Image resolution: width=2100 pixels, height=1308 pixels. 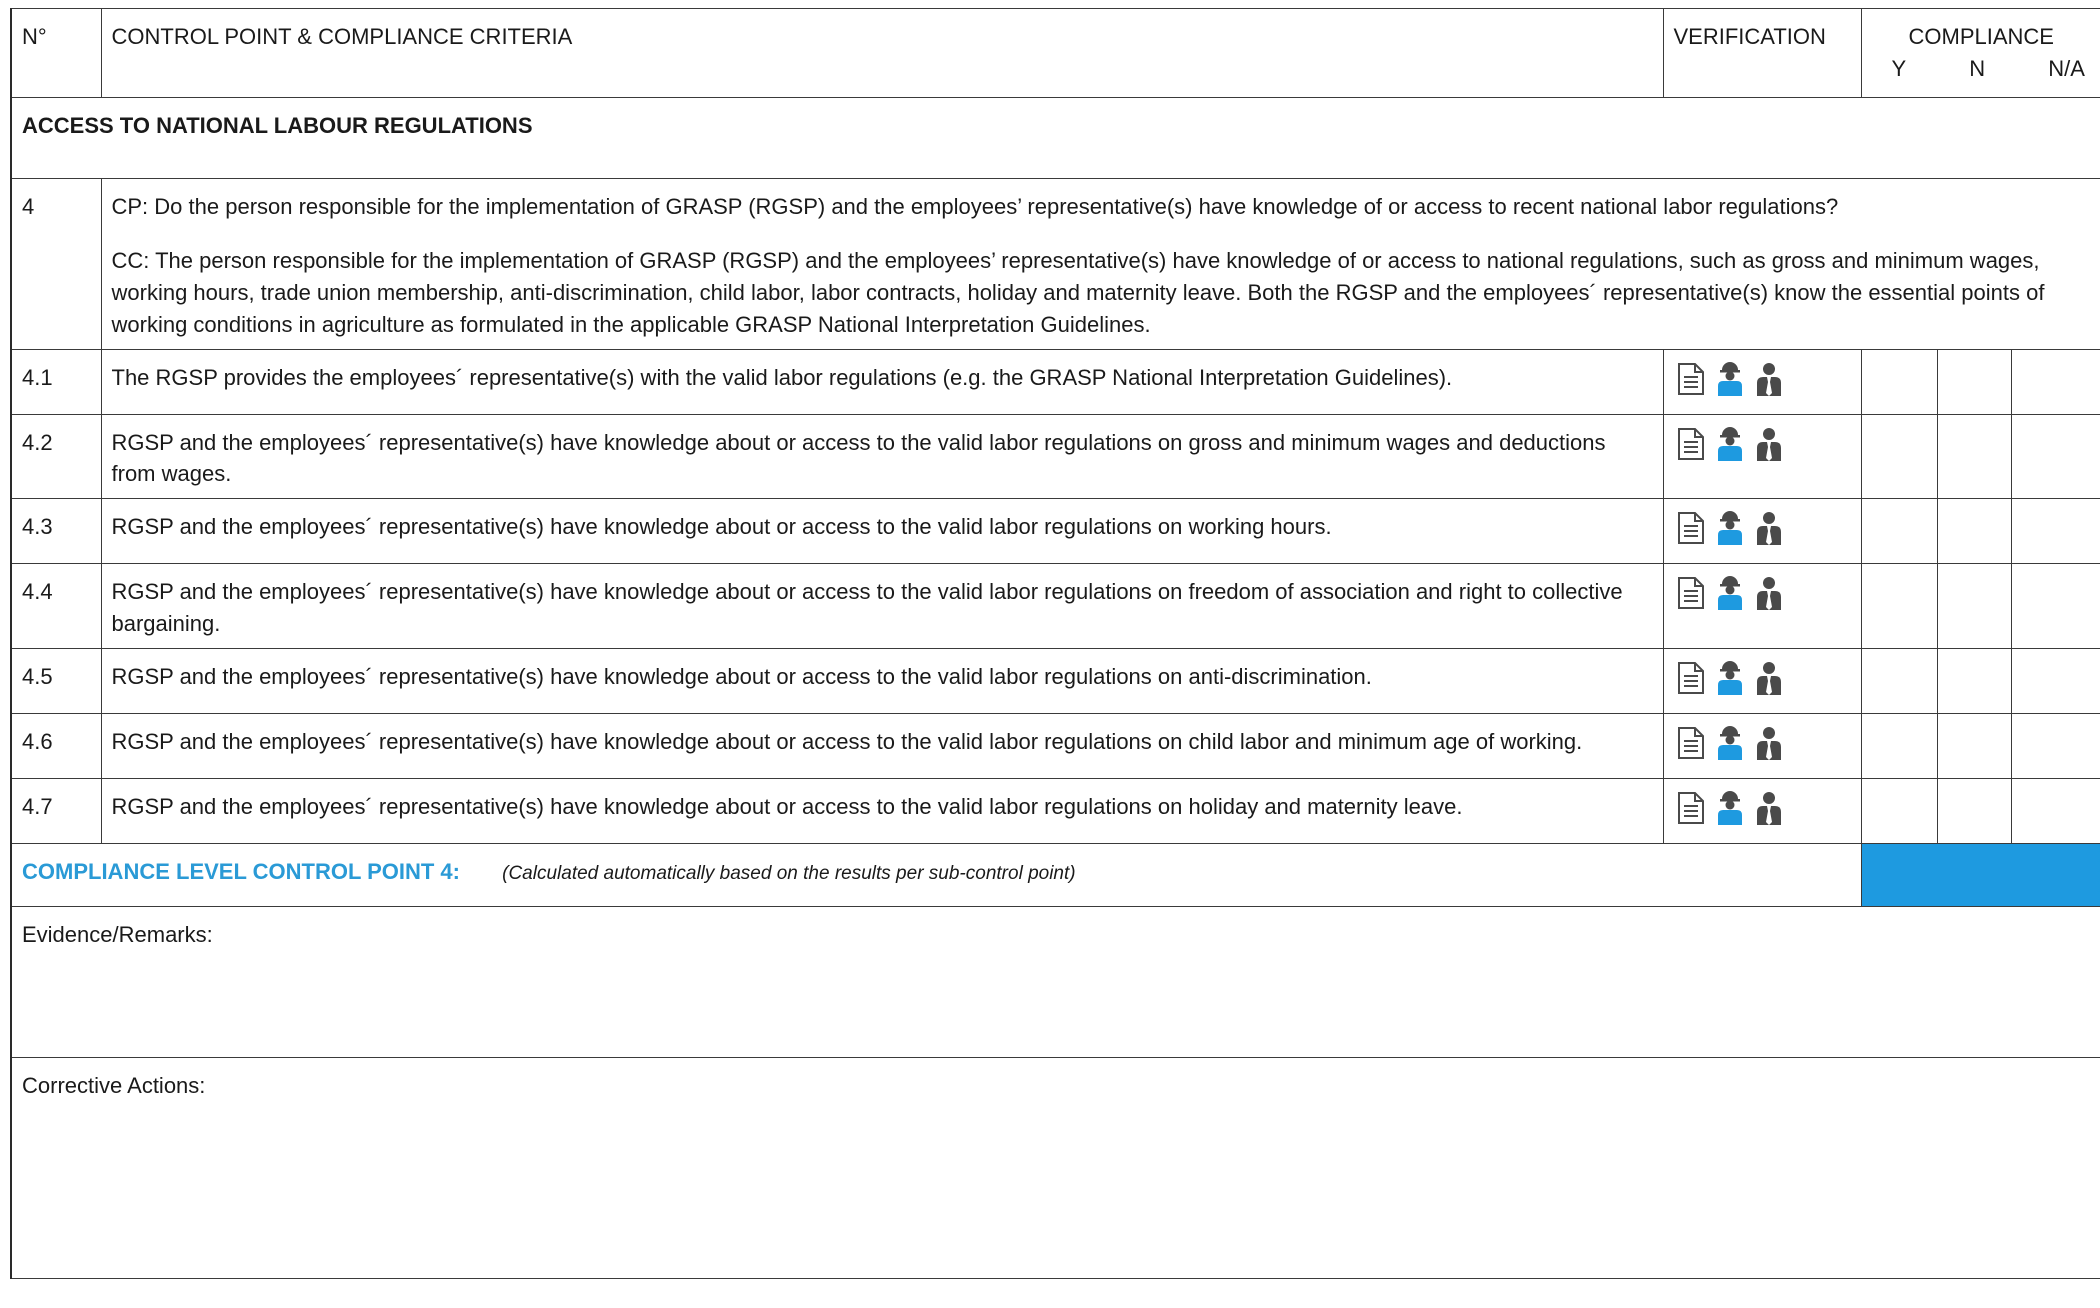 What do you see at coordinates (56, 53) in the screenshot?
I see `header-number: N°` at bounding box center [56, 53].